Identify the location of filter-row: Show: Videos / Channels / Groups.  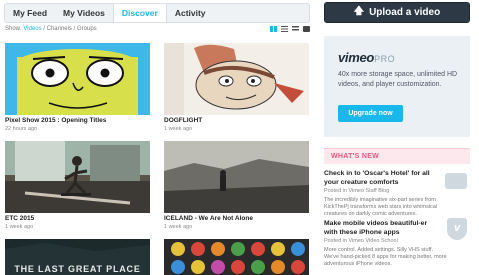
(157, 31).